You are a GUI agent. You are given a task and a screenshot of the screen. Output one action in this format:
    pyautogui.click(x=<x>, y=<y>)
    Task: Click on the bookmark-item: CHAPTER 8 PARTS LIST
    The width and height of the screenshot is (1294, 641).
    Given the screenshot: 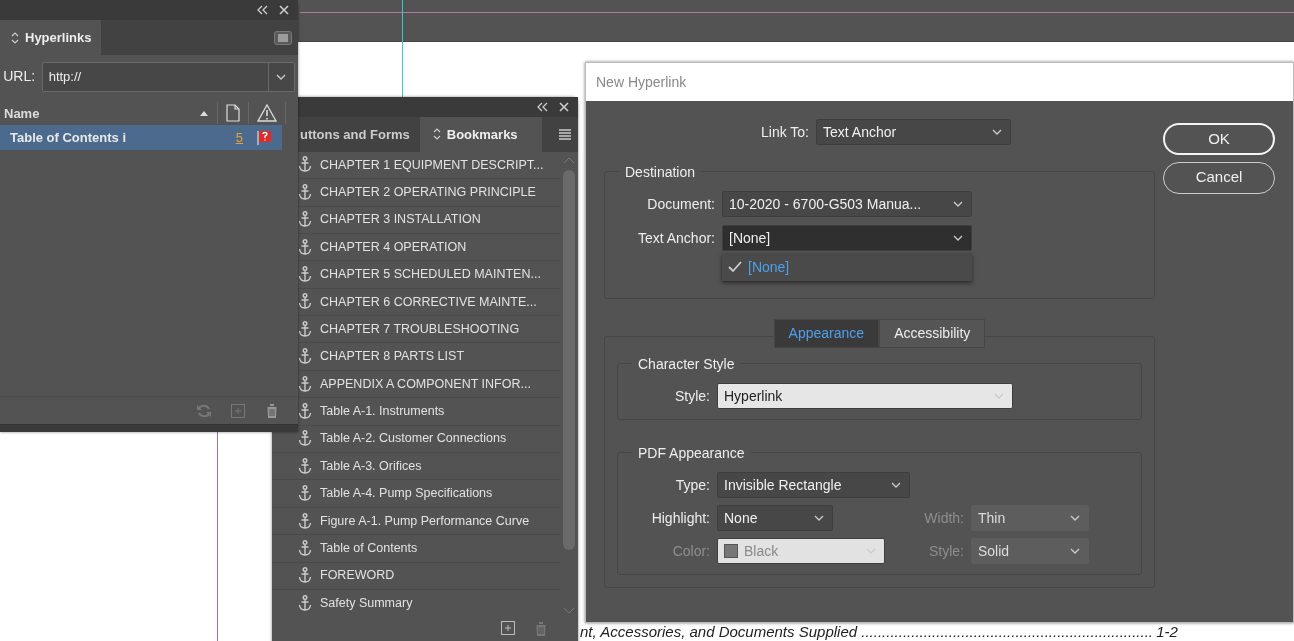 What is the action you would take?
    pyautogui.click(x=392, y=357)
    